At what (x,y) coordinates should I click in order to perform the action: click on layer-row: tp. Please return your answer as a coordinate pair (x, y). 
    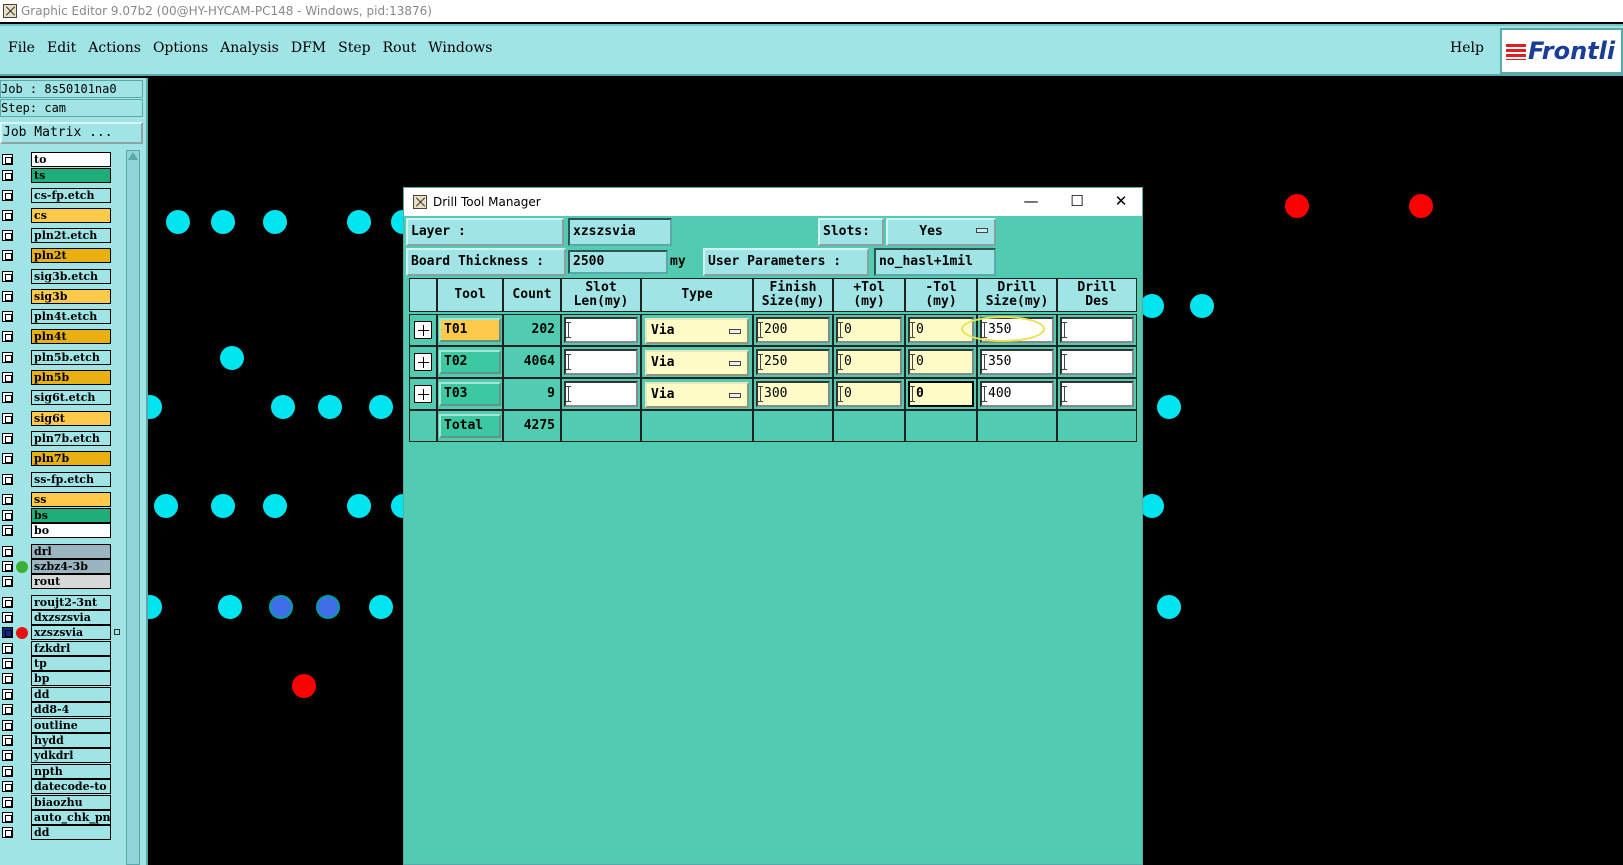
    Looking at the image, I should click on (62, 663).